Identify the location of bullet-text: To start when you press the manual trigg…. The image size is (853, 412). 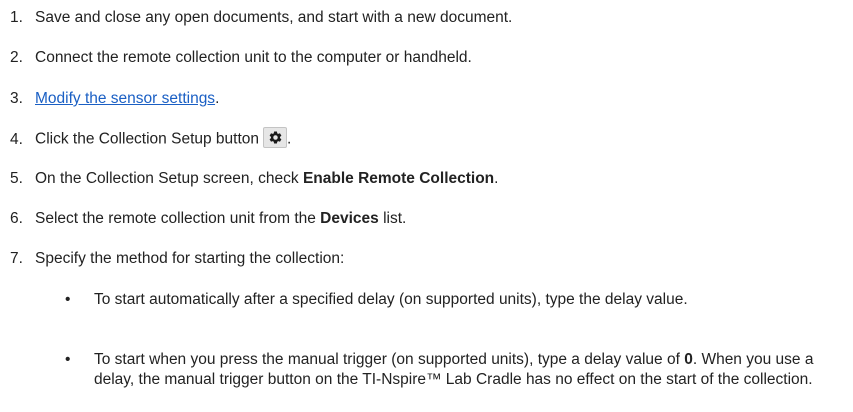
(464, 370).